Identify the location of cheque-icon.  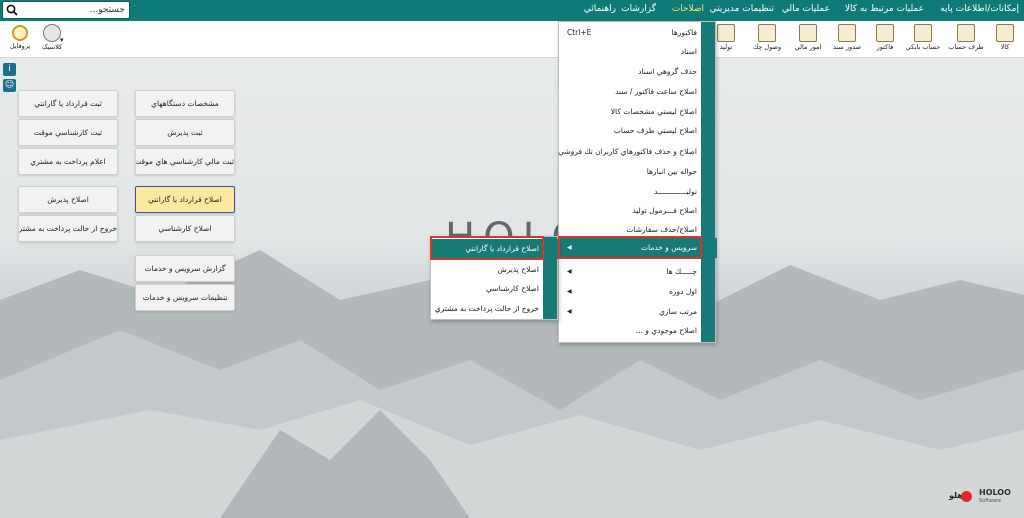
(767, 33).